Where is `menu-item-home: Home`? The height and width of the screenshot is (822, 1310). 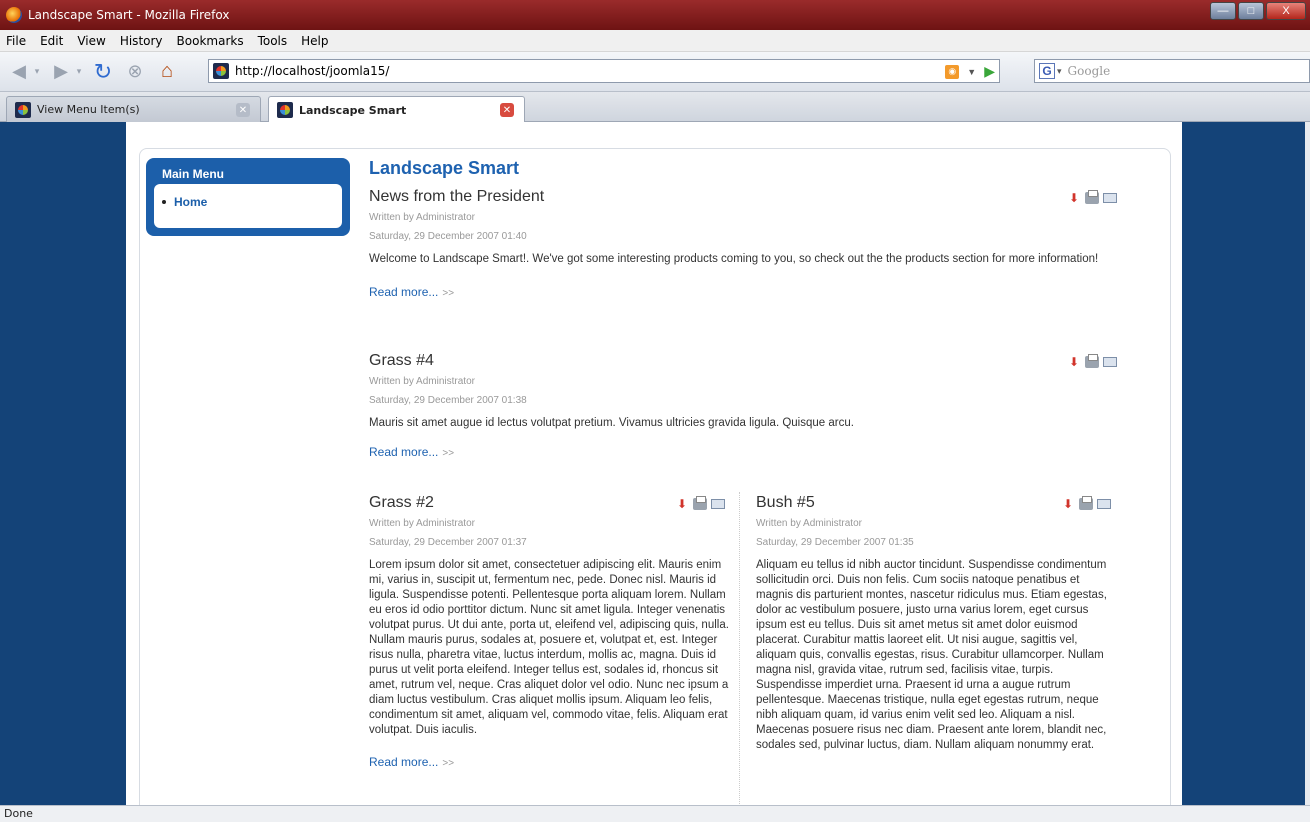 menu-item-home: Home is located at coordinates (184, 202).